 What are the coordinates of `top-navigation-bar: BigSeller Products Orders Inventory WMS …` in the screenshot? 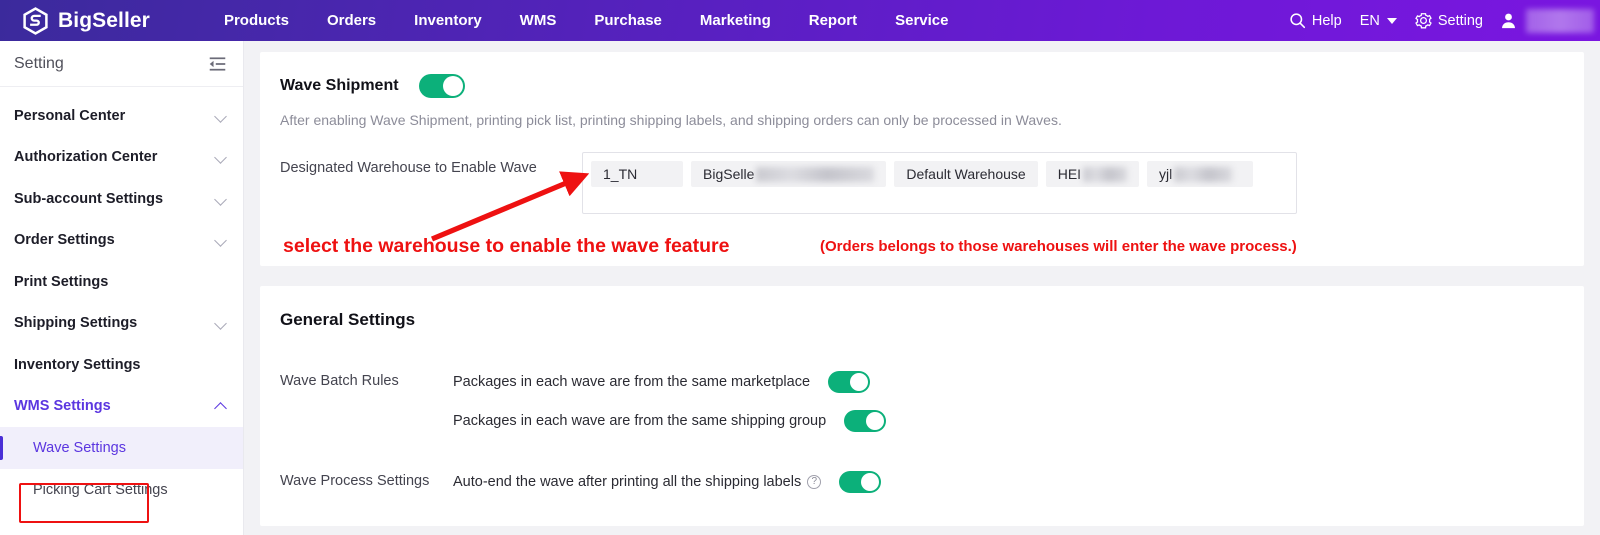 It's located at (800, 20).